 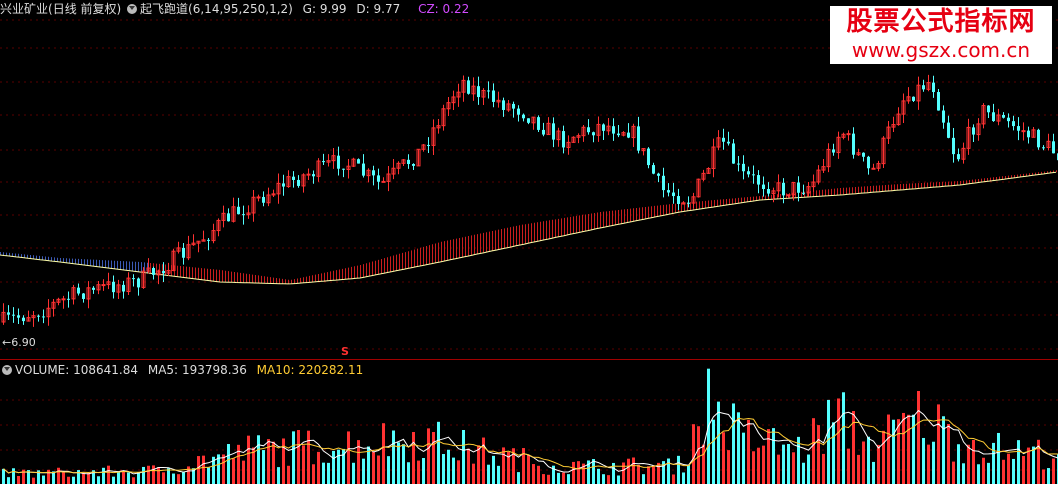 What do you see at coordinates (24, 9) in the screenshot?
I see `stock-name: 兴业矿业` at bounding box center [24, 9].